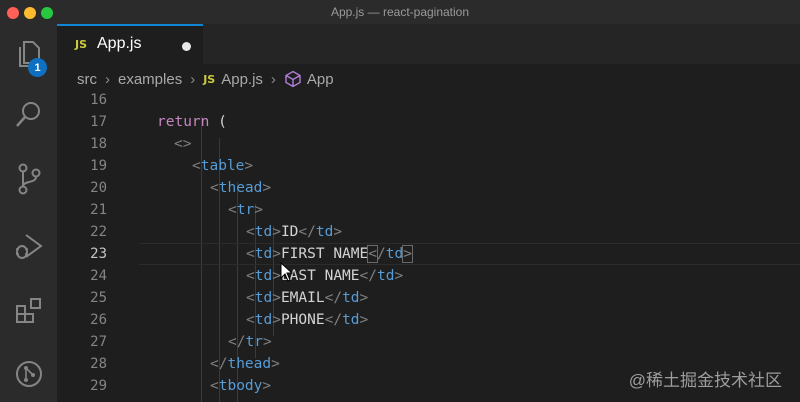  What do you see at coordinates (329, 254) in the screenshot?
I see `code-text: <td>FIRST NAME</td>` at bounding box center [329, 254].